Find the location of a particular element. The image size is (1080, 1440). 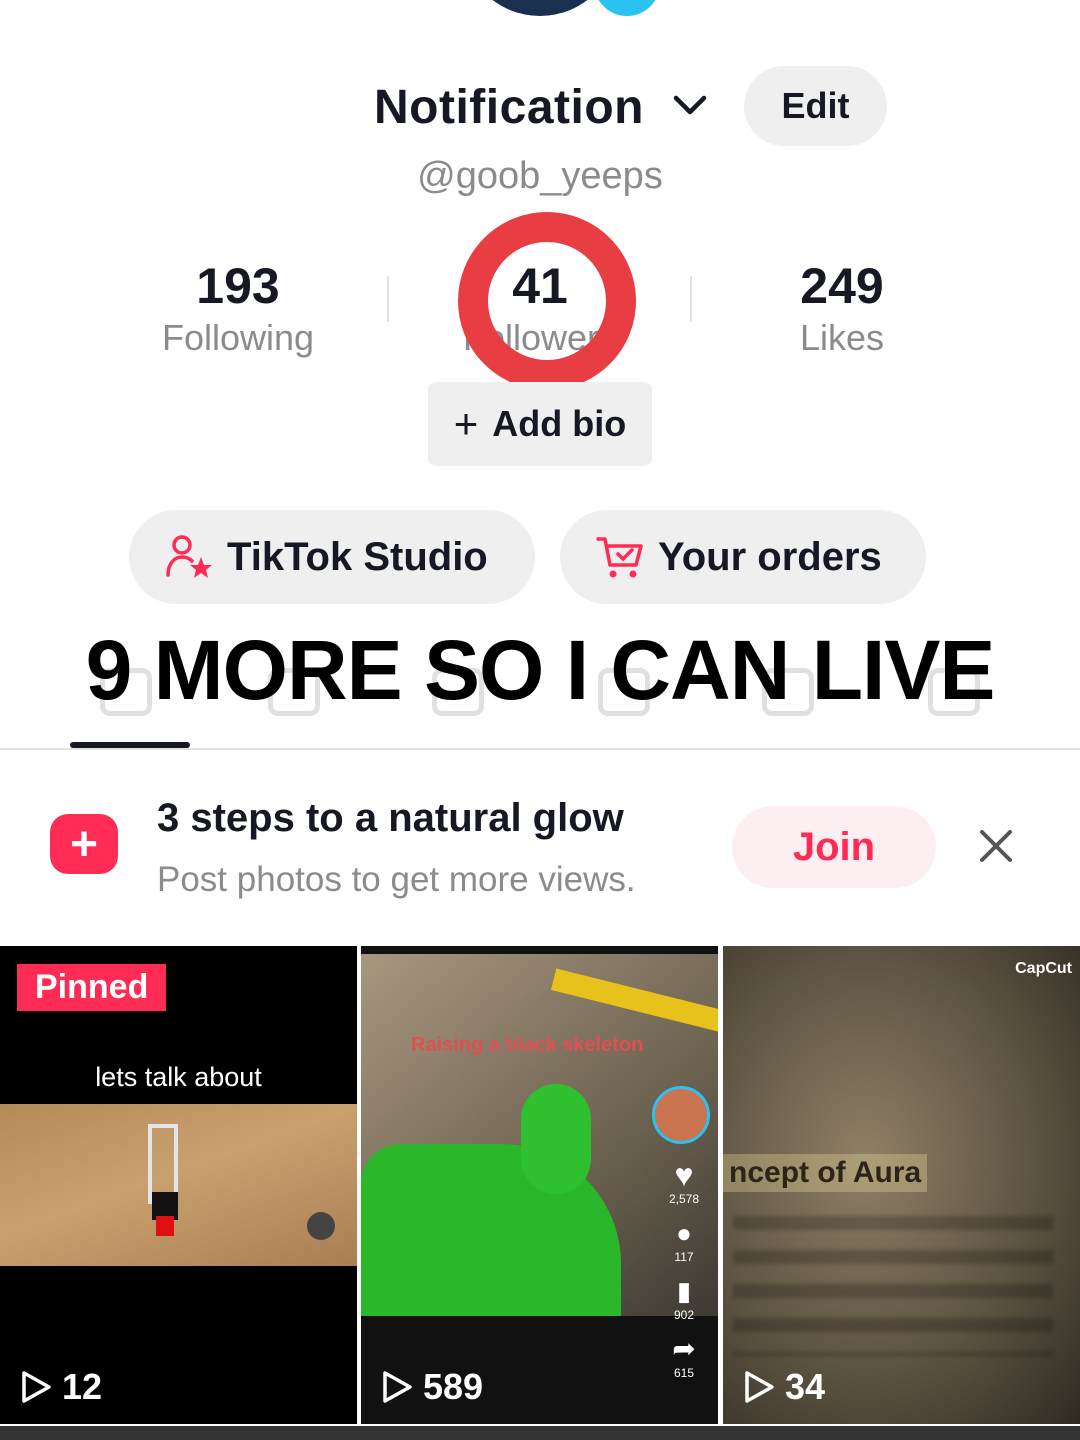

play-count: 589 is located at coordinates (432, 1387).